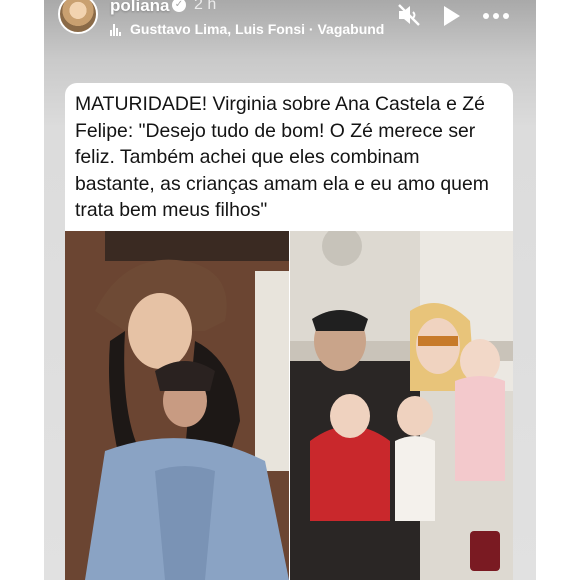 This screenshot has height=580, width=580. What do you see at coordinates (496, 16) in the screenshot?
I see `more-icon` at bounding box center [496, 16].